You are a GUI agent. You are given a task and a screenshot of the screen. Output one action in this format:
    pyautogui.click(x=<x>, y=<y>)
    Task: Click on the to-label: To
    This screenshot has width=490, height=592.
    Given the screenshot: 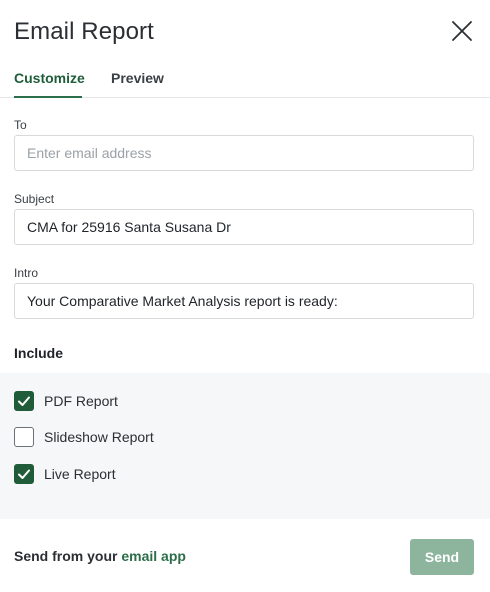 What is the action you would take?
    pyautogui.click(x=20, y=125)
    